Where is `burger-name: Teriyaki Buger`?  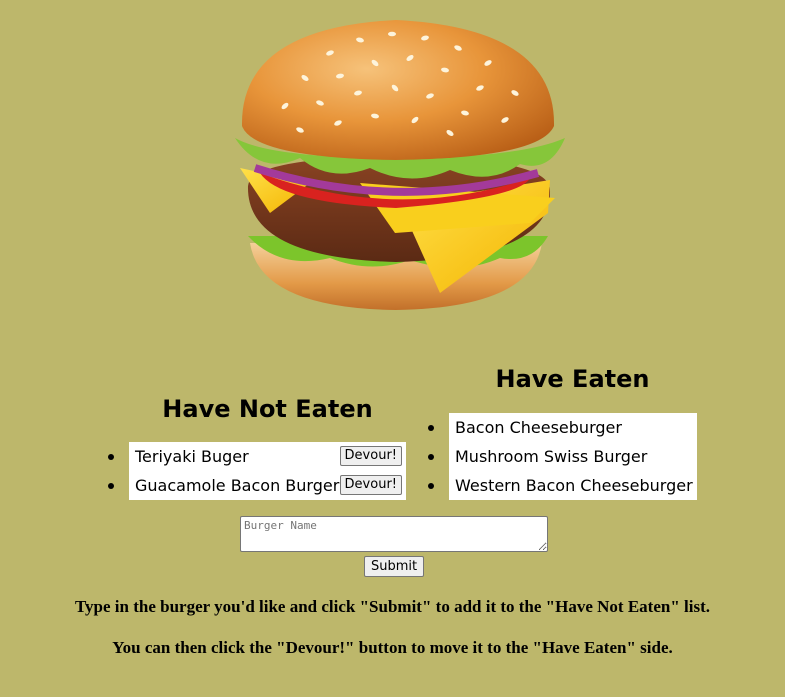
burger-name: Teriyaki Buger is located at coordinates (192, 456).